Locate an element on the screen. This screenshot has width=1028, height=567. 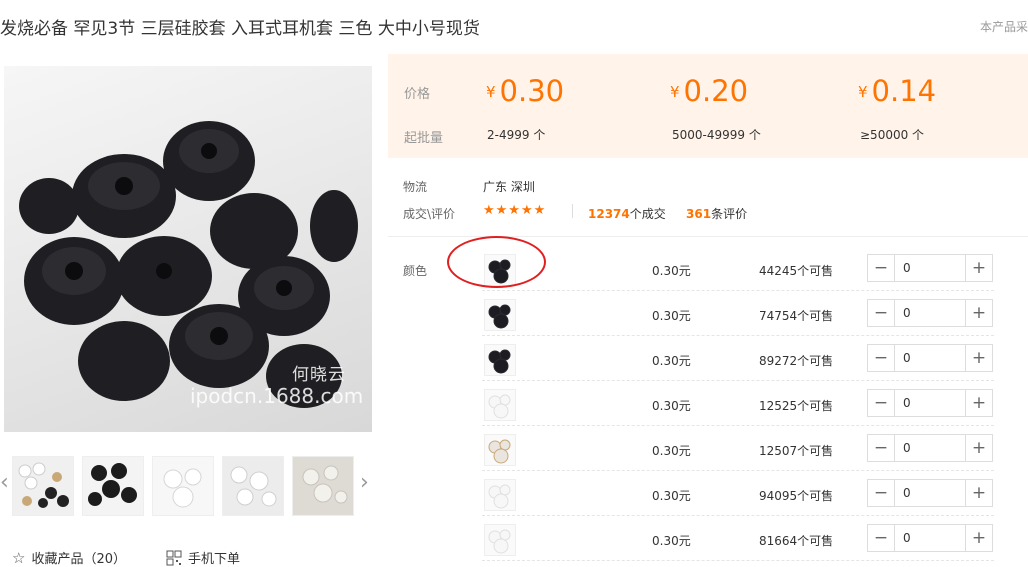
tier-3-qty: ≥50000 个 is located at coordinates (892, 135).